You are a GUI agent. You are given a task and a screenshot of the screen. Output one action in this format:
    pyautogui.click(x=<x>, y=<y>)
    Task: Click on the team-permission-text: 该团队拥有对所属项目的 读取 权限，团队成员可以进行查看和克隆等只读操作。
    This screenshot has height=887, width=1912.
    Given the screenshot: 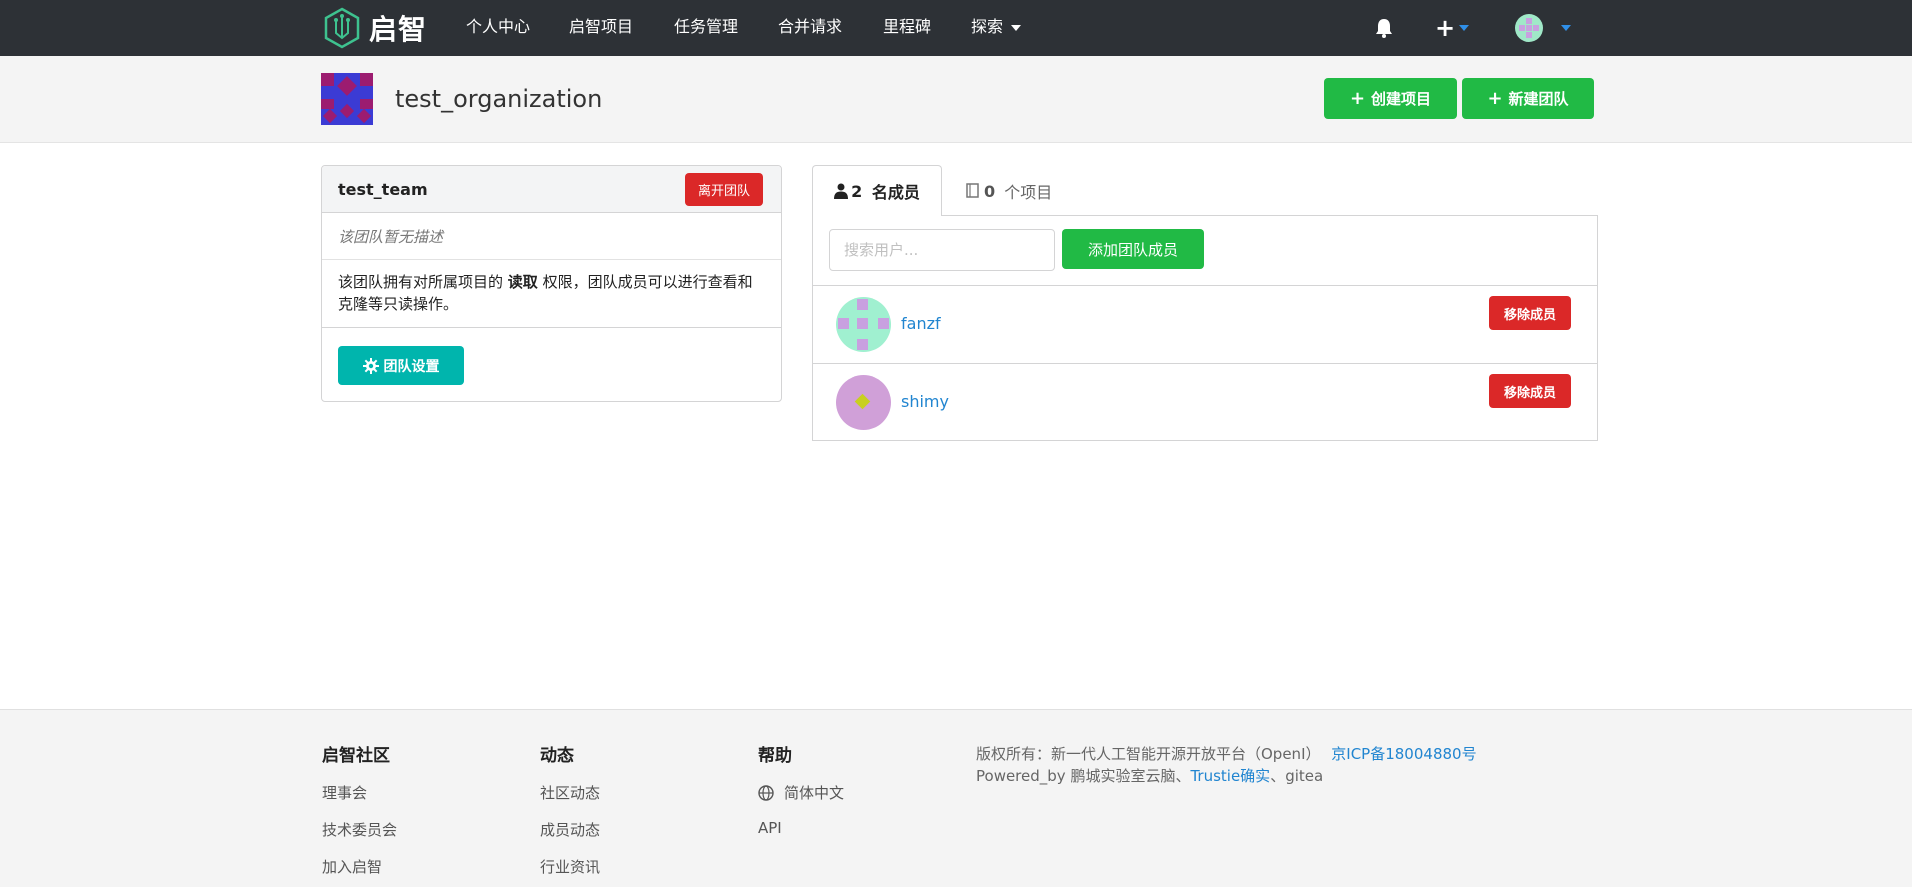 What is the action you would take?
    pyautogui.click(x=551, y=294)
    